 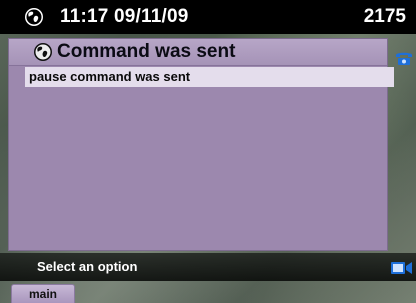 I want to click on panel-title: Command was sent, so click(x=146, y=51).